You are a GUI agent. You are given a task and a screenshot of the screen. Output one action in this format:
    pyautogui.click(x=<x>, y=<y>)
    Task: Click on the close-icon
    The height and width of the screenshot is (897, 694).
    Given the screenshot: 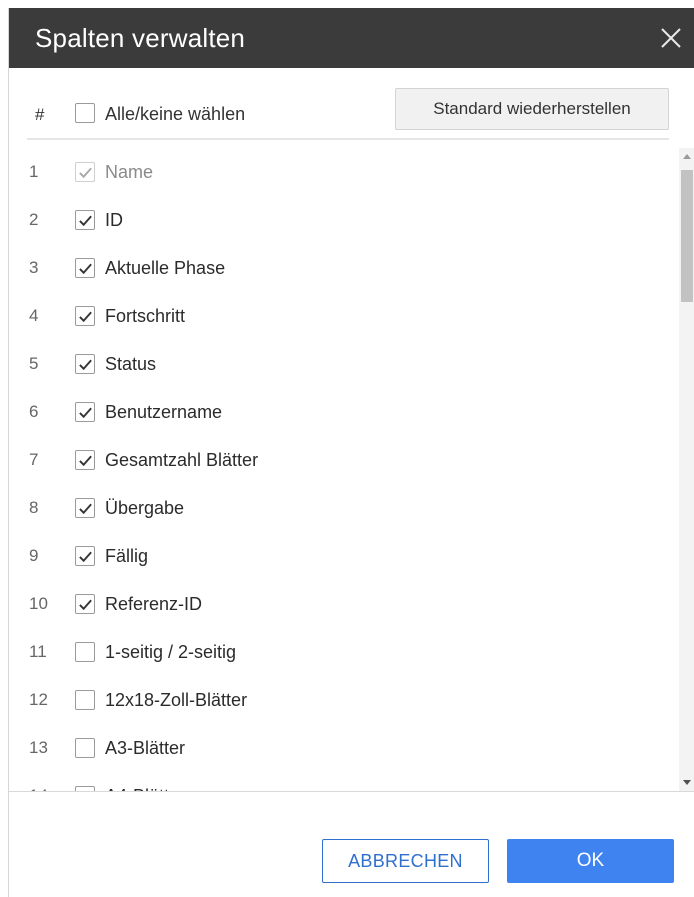 What is the action you would take?
    pyautogui.click(x=671, y=38)
    